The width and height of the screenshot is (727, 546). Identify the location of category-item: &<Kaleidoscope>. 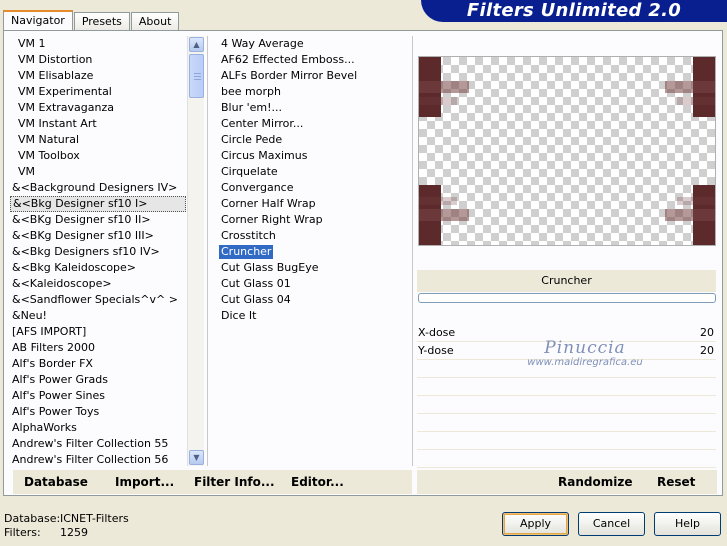
(98, 284).